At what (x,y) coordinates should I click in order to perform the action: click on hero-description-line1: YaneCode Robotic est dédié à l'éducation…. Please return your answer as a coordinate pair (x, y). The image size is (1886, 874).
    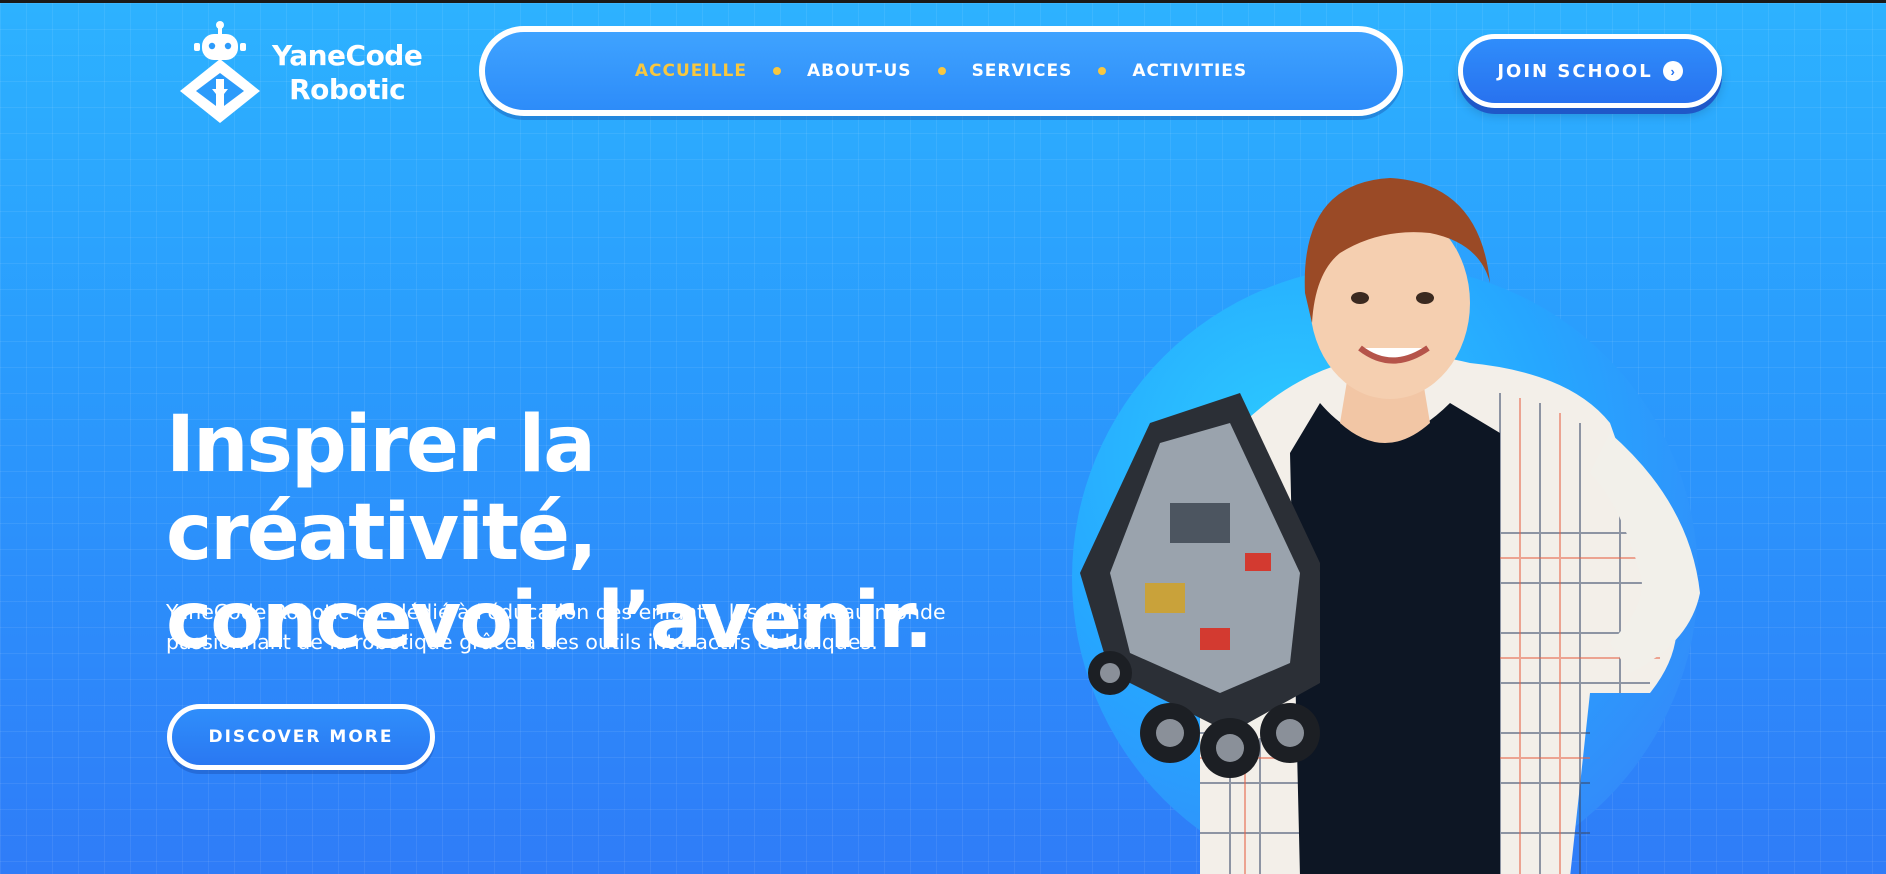
    Looking at the image, I should click on (556, 612).